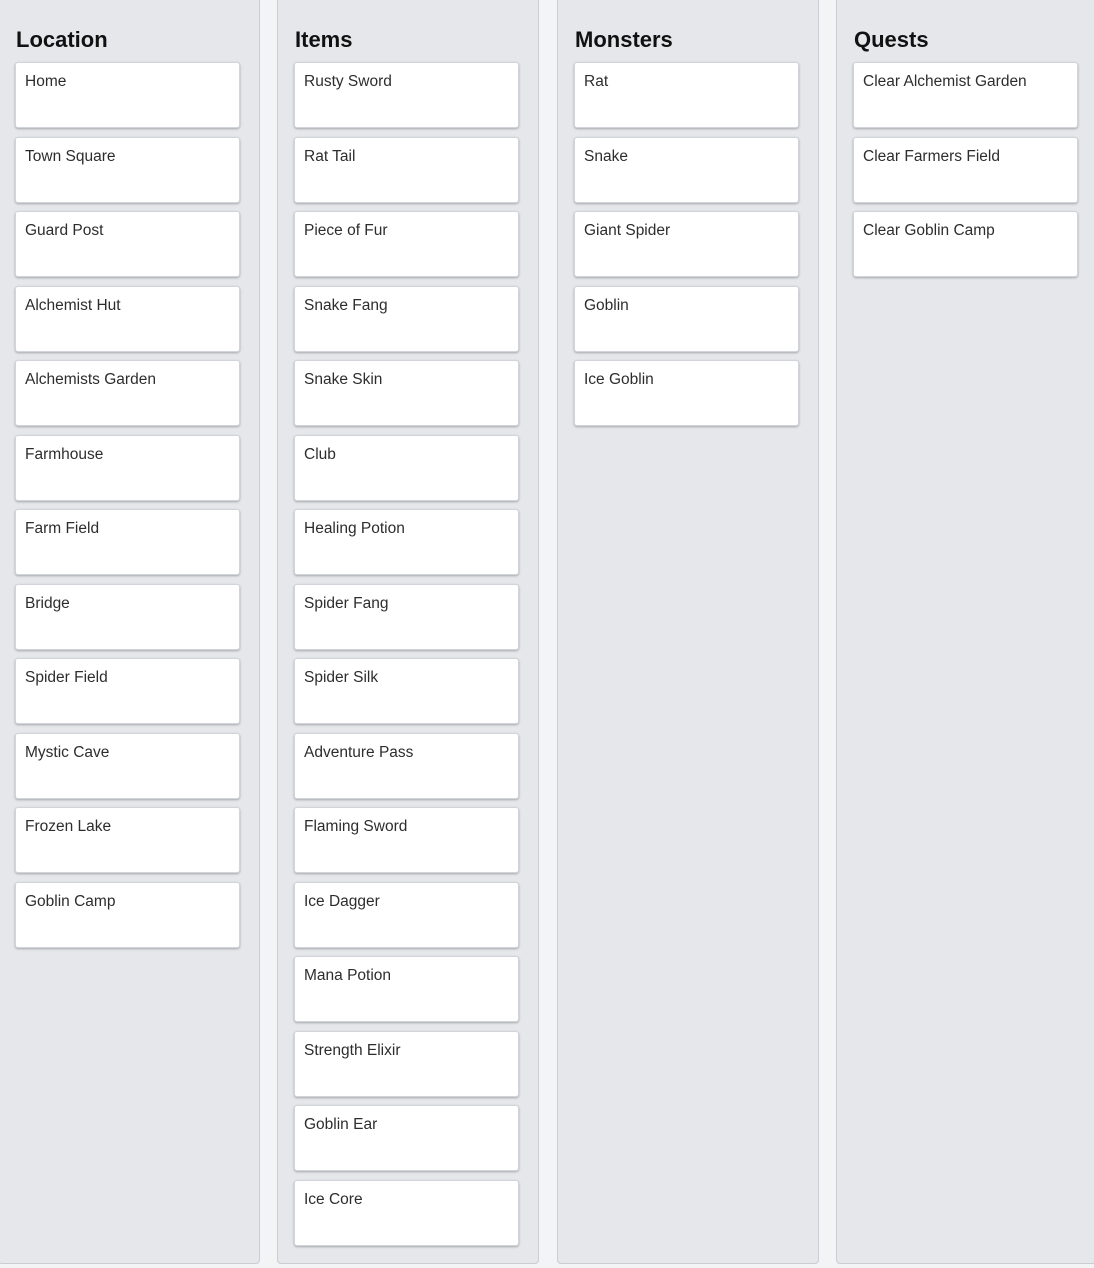 The image size is (1094, 1268). I want to click on card-label: Bridge, so click(47, 603).